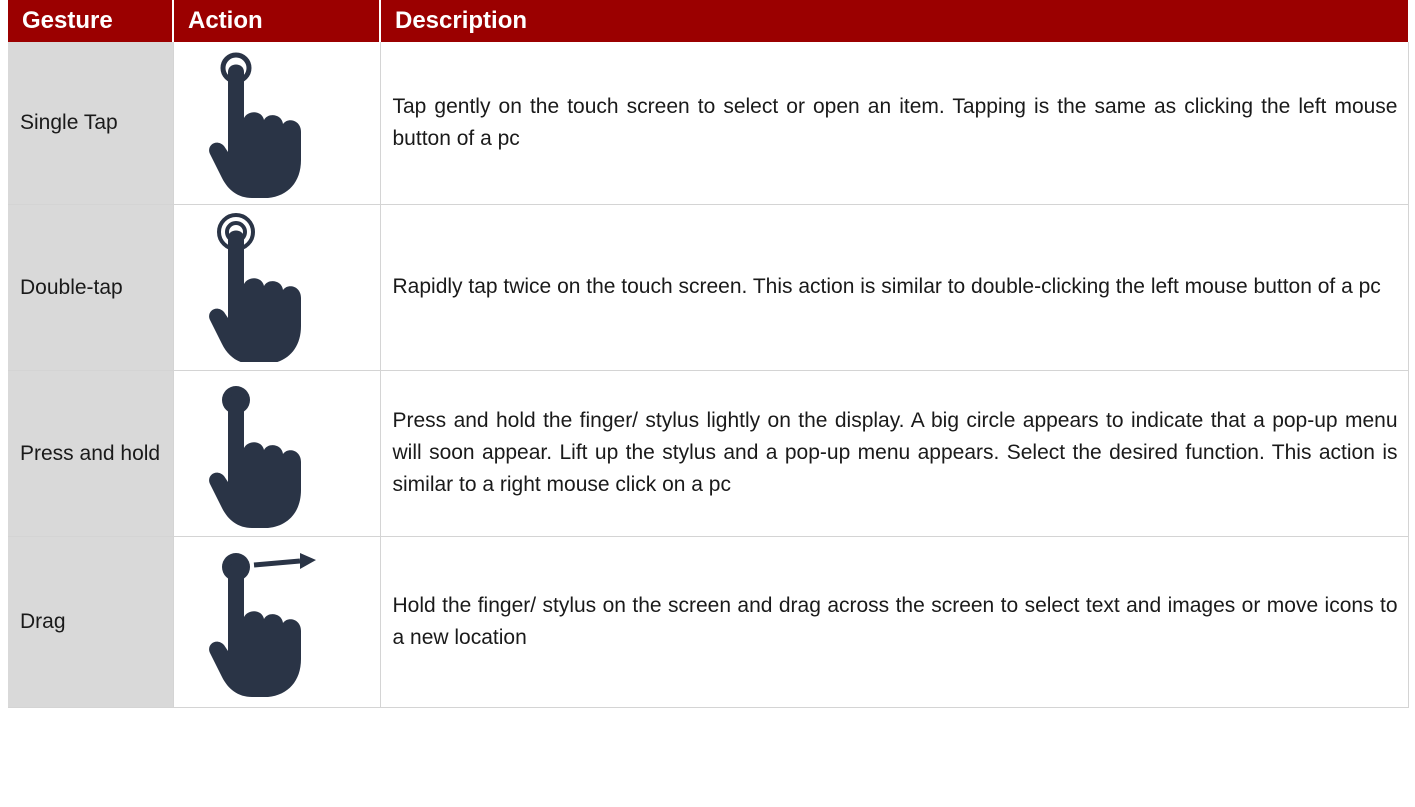  Describe the element at coordinates (262, 624) in the screenshot. I see `drag-hand-icon` at that location.